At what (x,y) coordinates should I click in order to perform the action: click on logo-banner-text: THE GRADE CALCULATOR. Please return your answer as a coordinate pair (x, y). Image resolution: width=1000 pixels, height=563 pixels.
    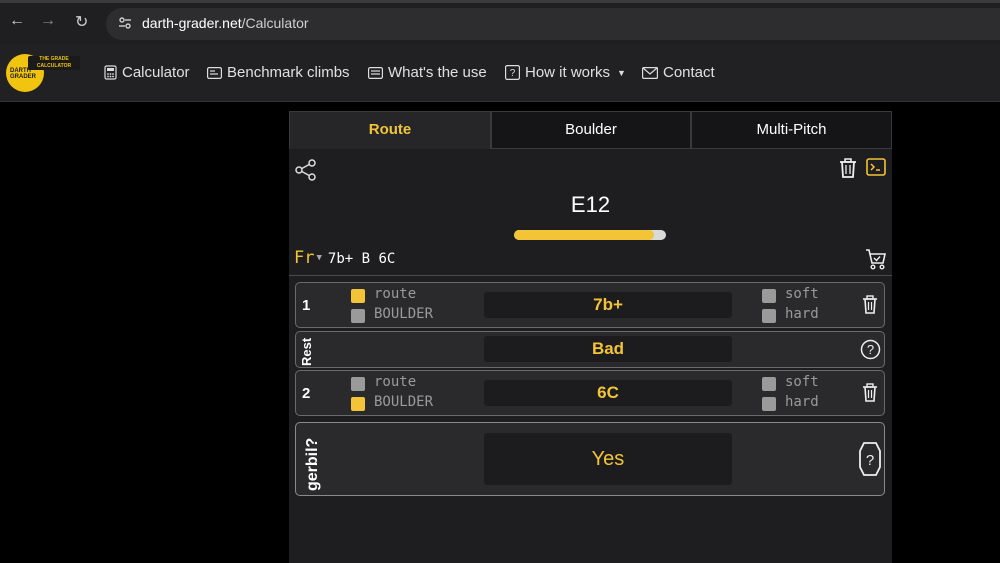
    Looking at the image, I should click on (54, 62).